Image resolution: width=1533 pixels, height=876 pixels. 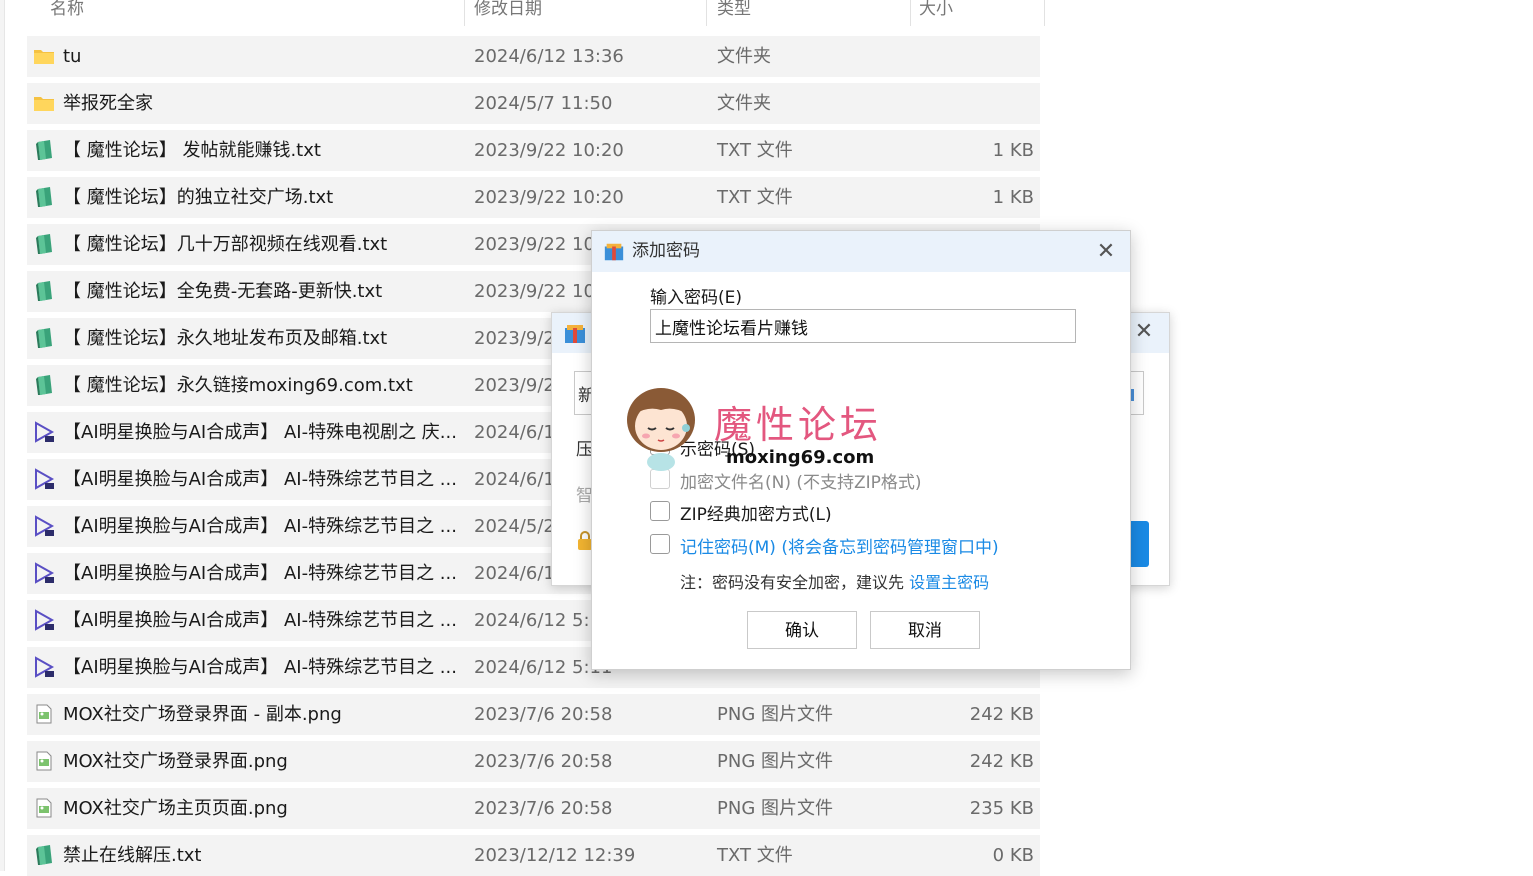 I want to click on file-name: 禁止在线解压.txt, so click(x=132, y=855).